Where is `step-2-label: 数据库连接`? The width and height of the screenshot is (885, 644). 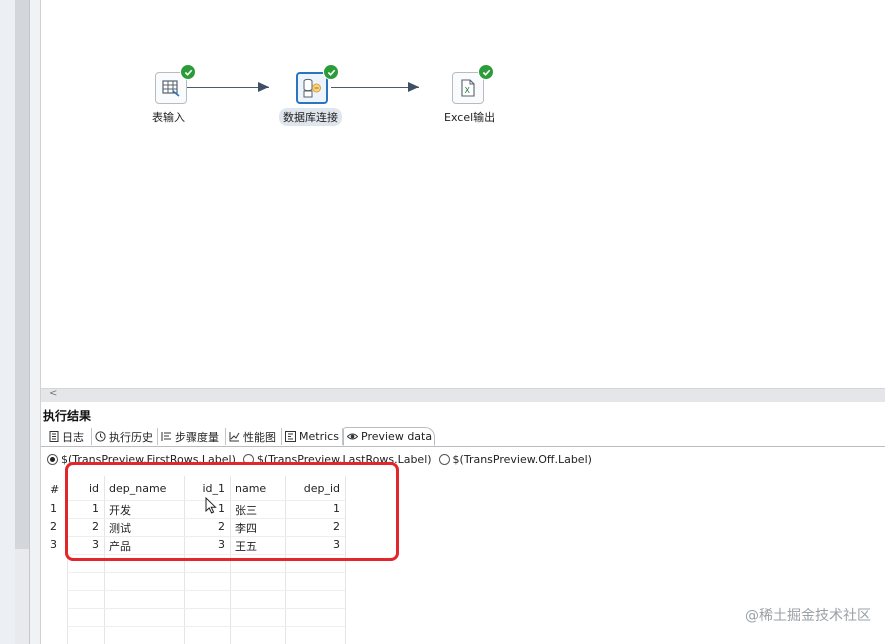 step-2-label: 数据库连接 is located at coordinates (310, 117).